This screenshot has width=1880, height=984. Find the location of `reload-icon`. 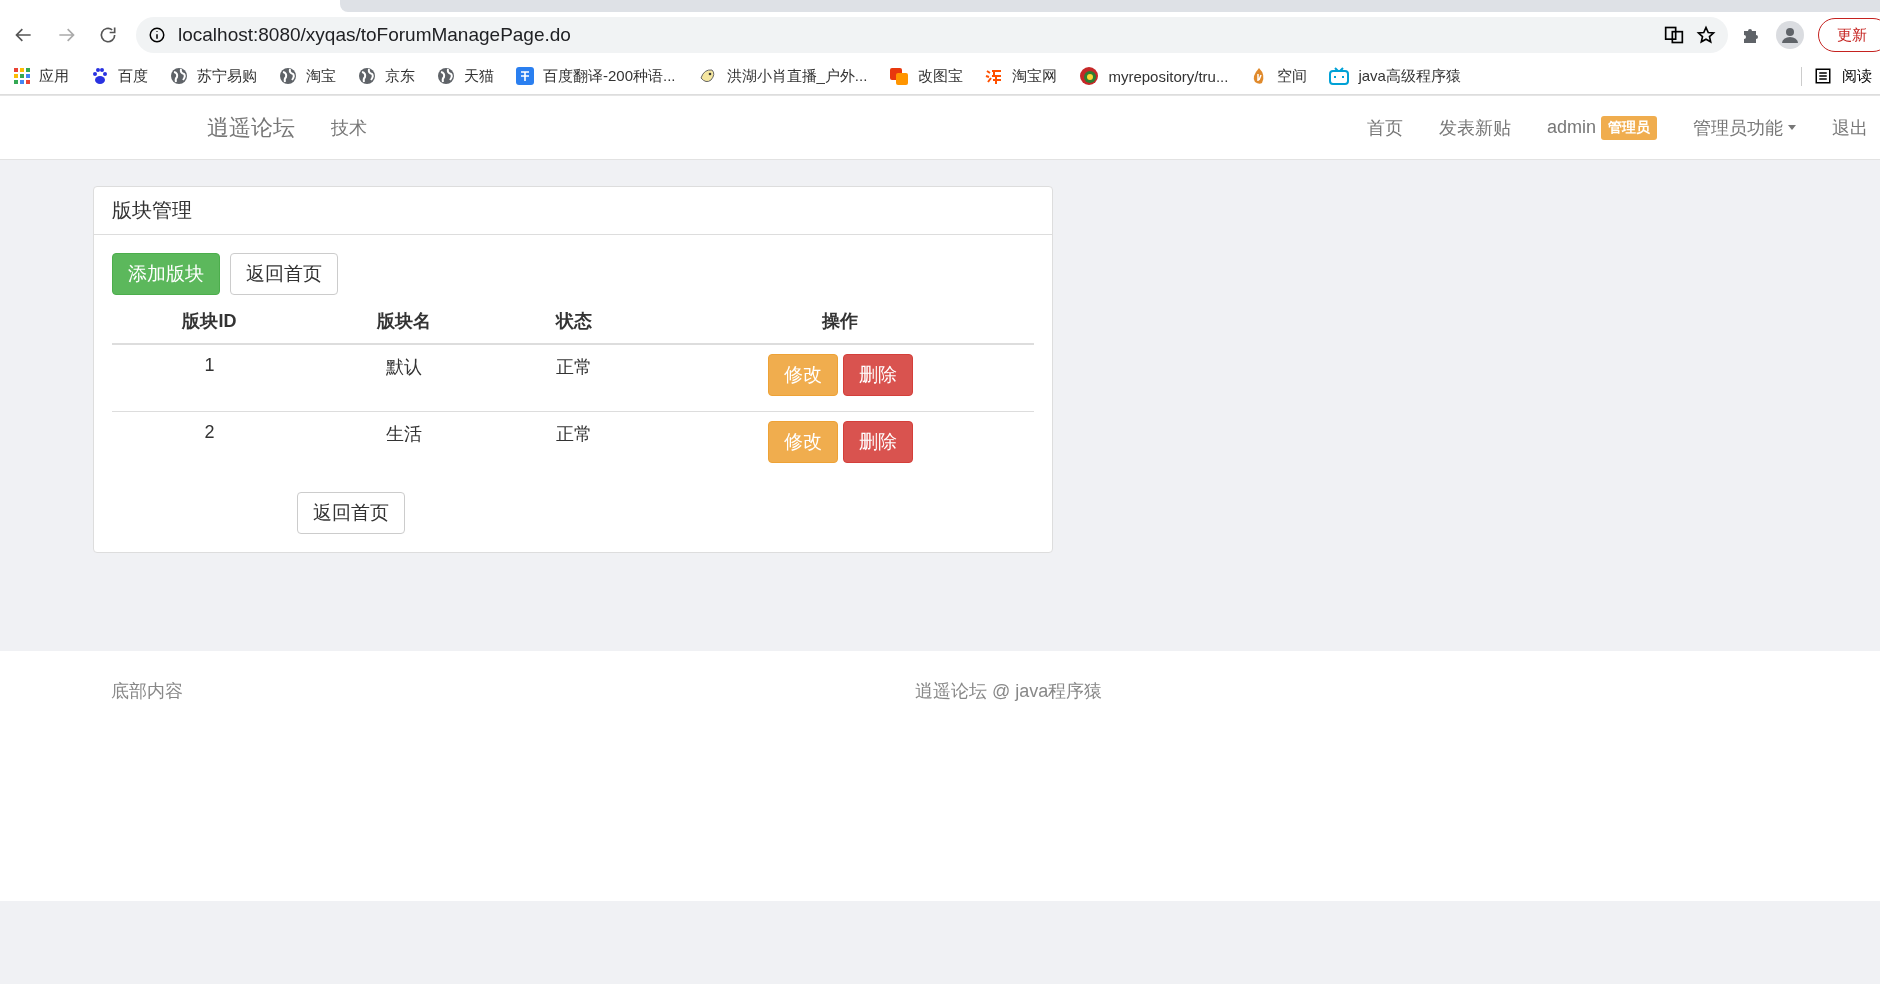

reload-icon is located at coordinates (108, 35).